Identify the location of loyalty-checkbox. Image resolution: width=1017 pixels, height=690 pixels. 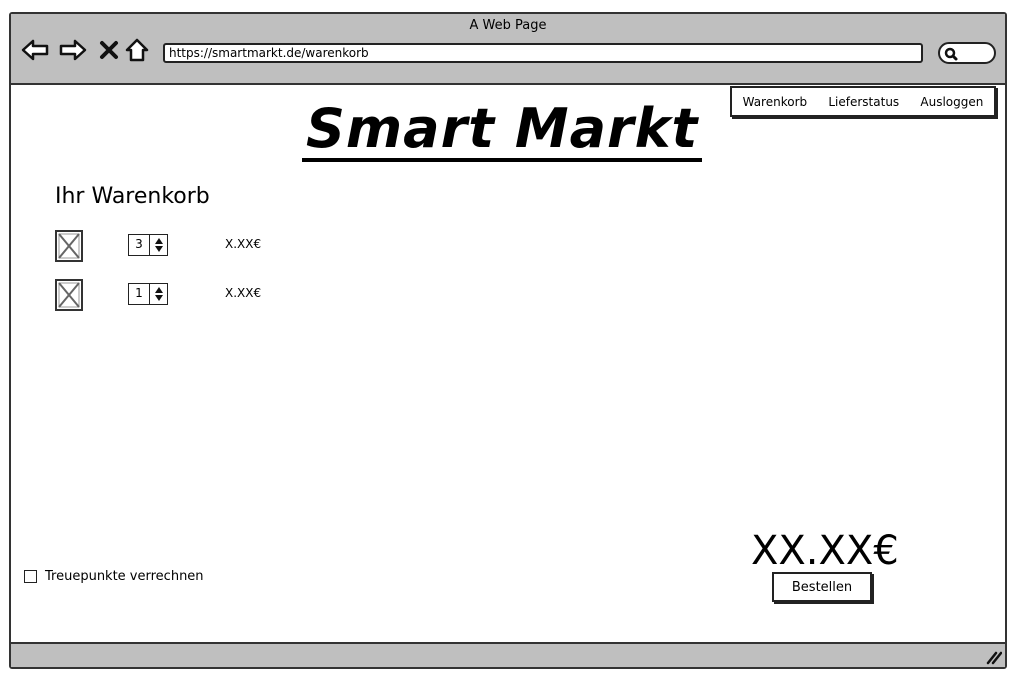
(30, 576).